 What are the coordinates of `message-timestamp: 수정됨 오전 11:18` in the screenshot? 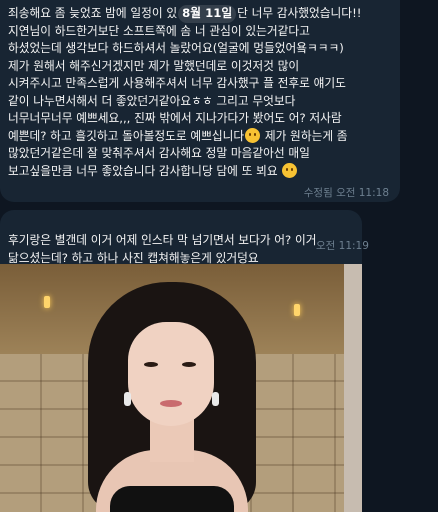 It's located at (346, 193).